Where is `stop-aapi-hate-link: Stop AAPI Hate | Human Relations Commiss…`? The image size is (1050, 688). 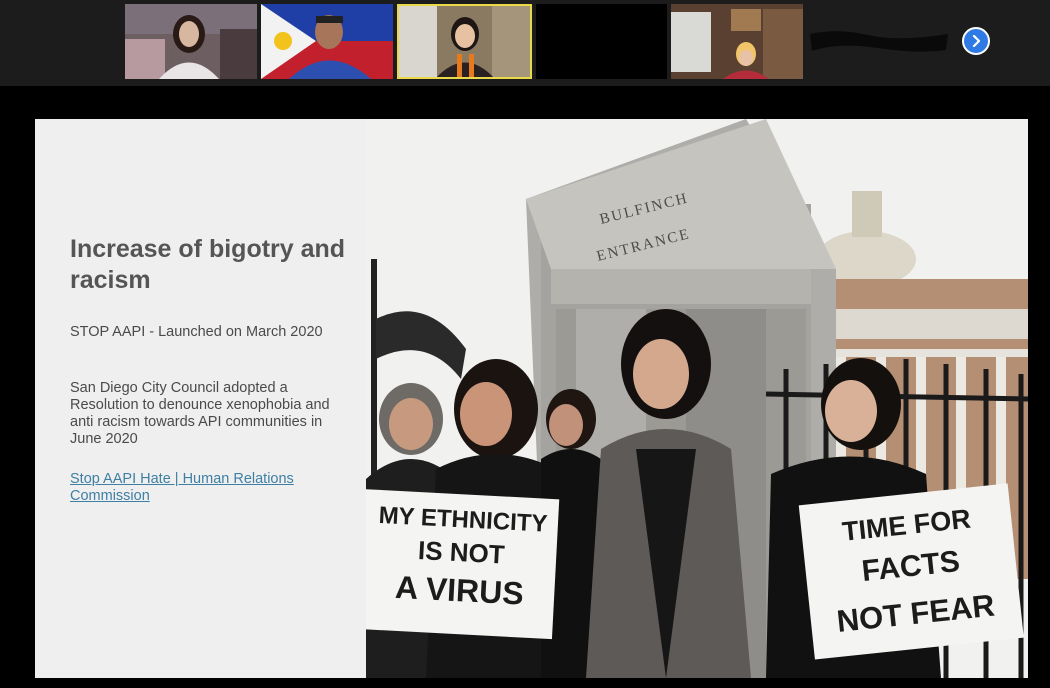 stop-aapi-hate-link: Stop AAPI Hate | Human Relations Commiss… is located at coordinates (195, 488).